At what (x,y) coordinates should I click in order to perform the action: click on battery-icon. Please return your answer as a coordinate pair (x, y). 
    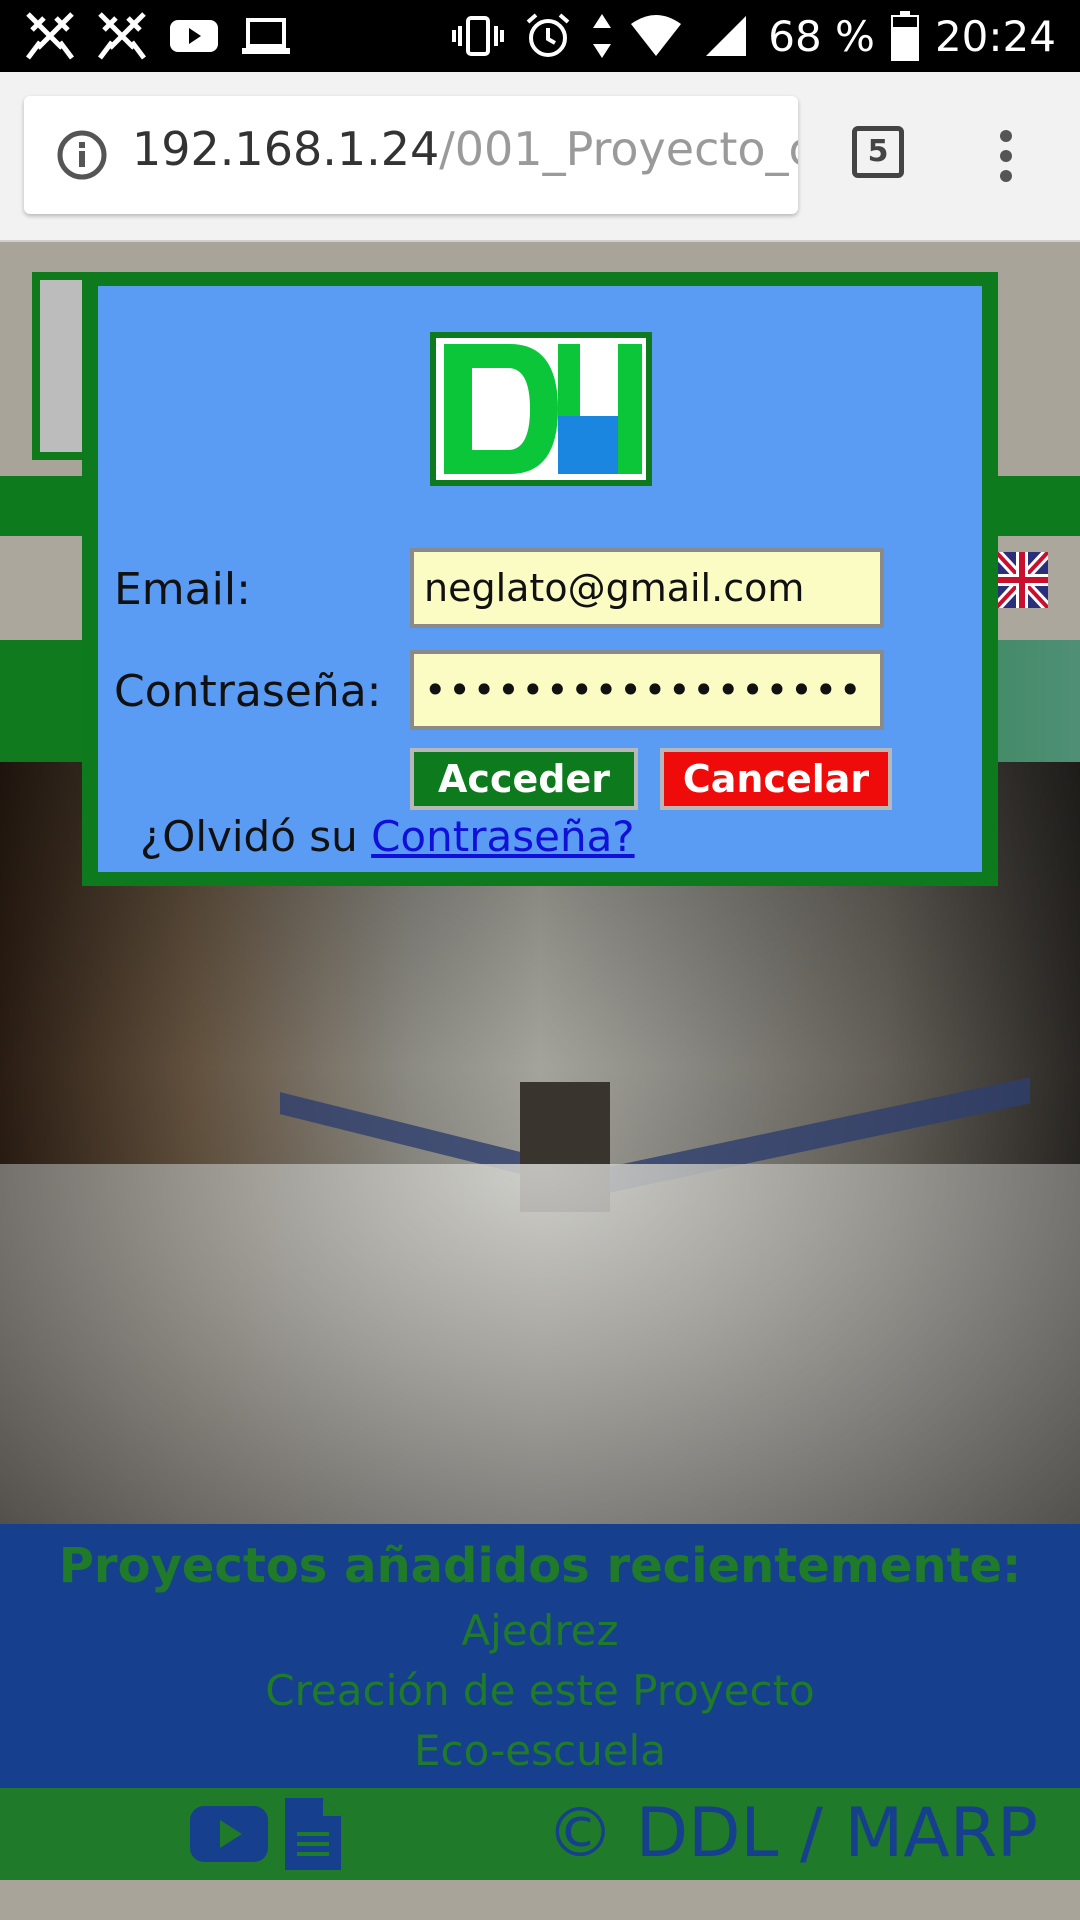
    Looking at the image, I should click on (905, 36).